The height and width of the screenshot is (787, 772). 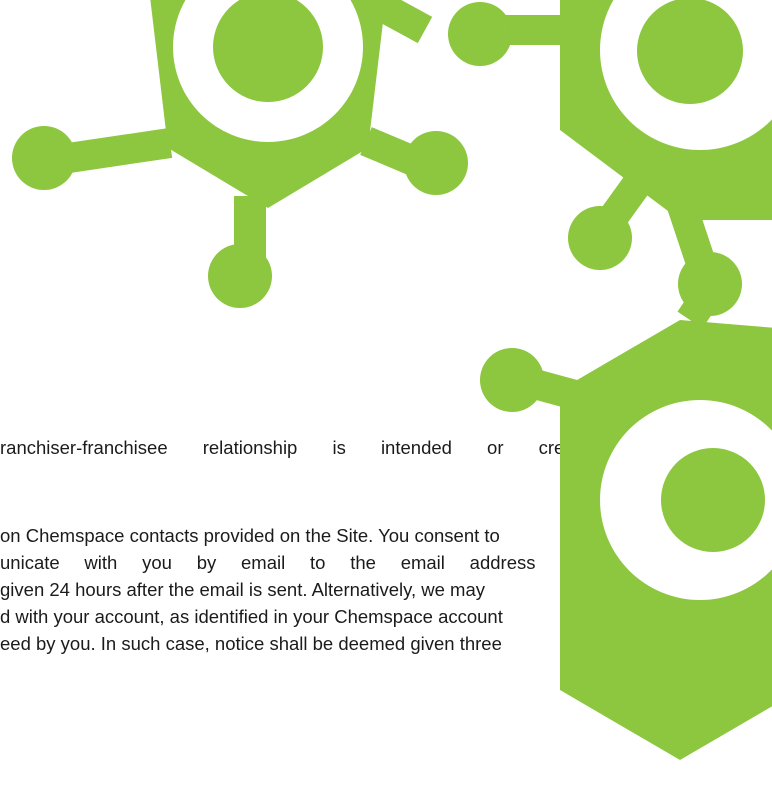 What do you see at coordinates (44, 158) in the screenshot?
I see `atom-left-left` at bounding box center [44, 158].